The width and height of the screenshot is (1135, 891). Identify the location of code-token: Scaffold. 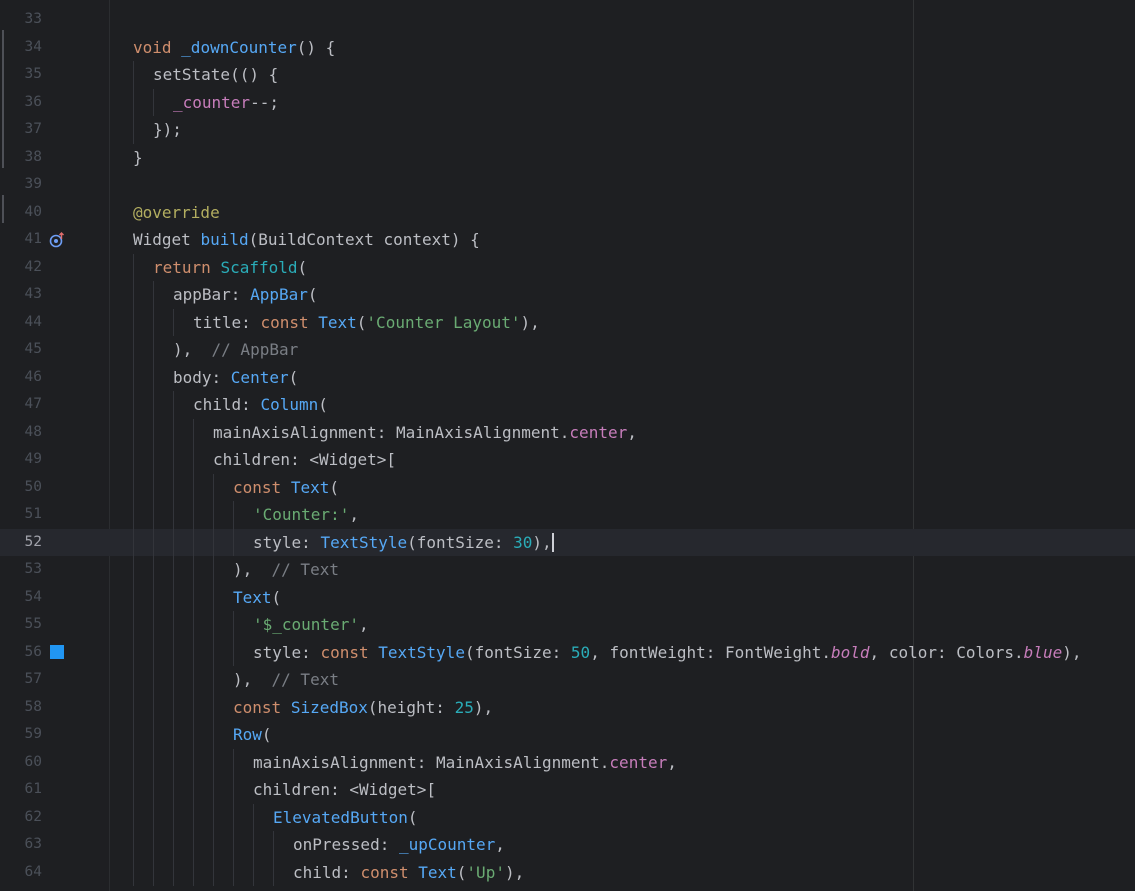
(259, 267).